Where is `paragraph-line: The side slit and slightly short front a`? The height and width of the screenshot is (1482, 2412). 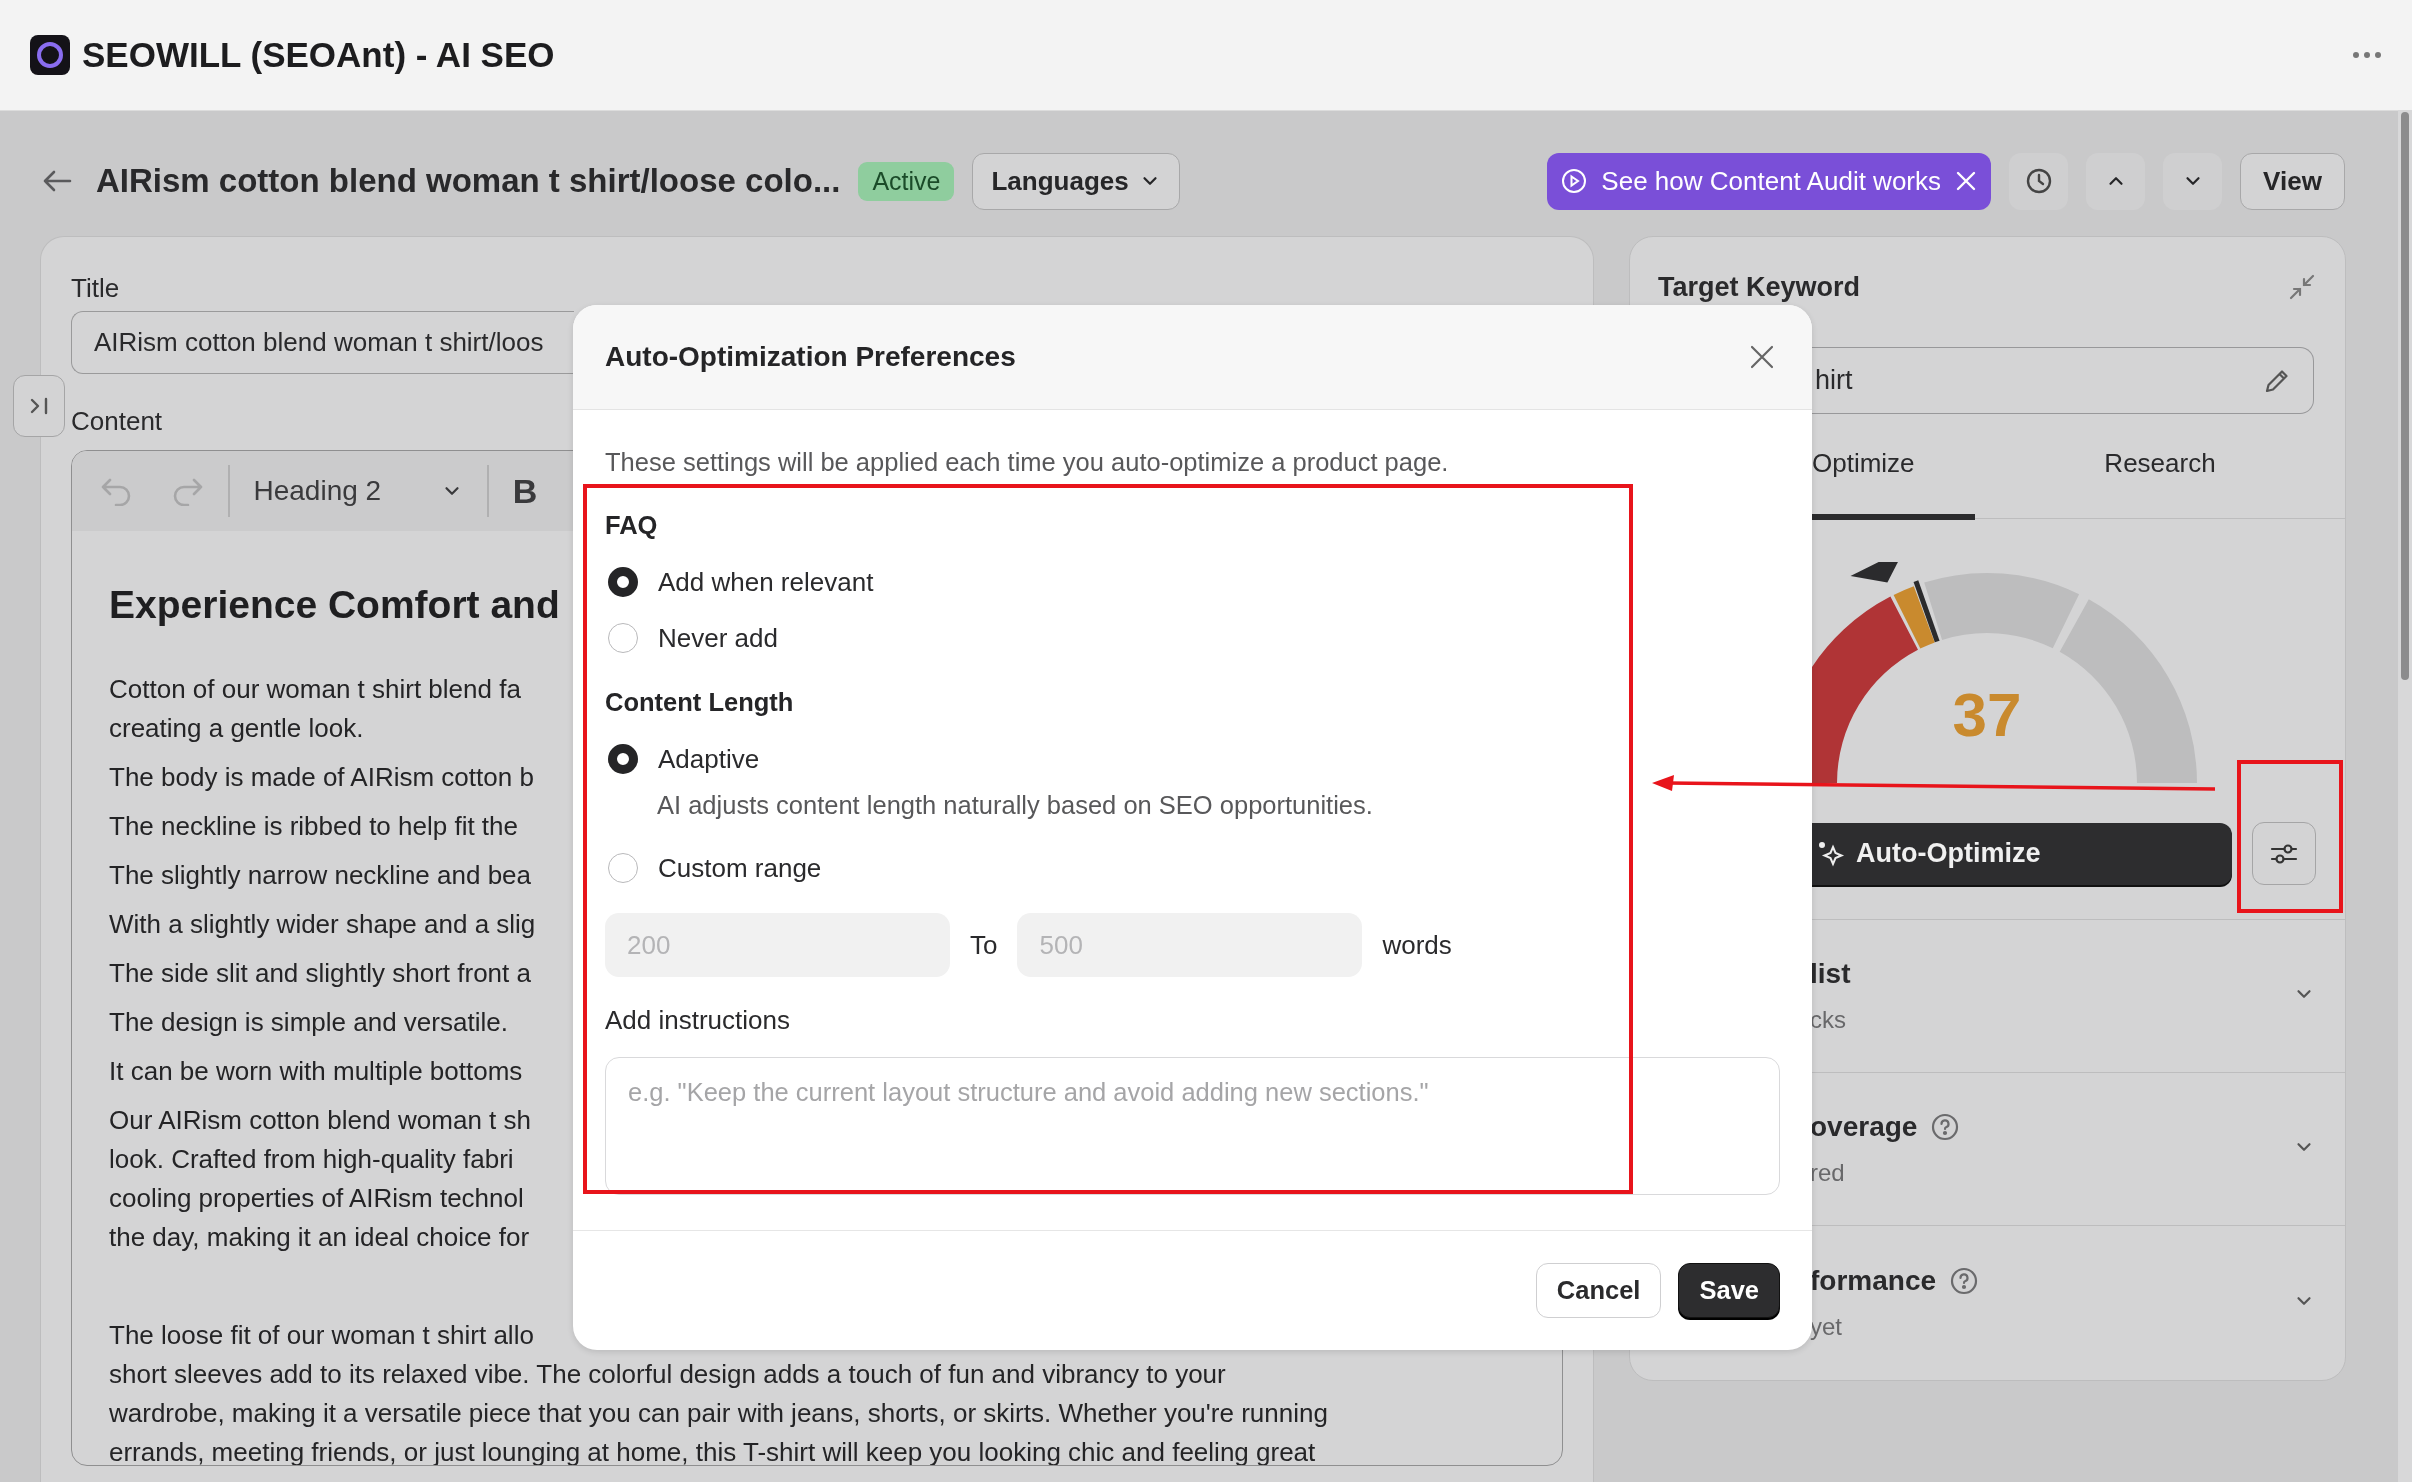 paragraph-line: The side slit and slightly short front a is located at coordinates (320, 973).